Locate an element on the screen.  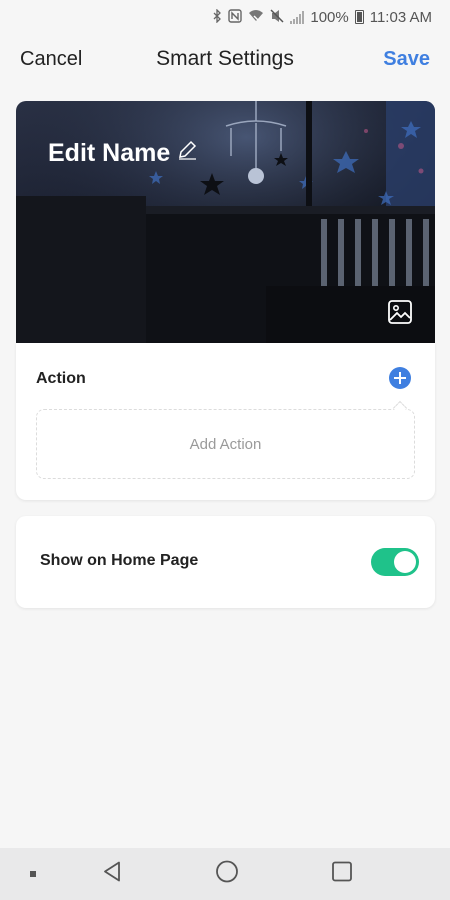
show-on-home-toggle is located at coordinates (395, 562).